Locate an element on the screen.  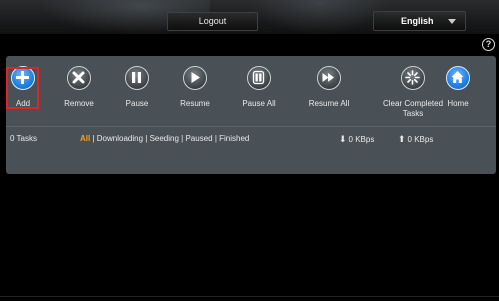
filter-seeding: Seeding is located at coordinates (164, 138).